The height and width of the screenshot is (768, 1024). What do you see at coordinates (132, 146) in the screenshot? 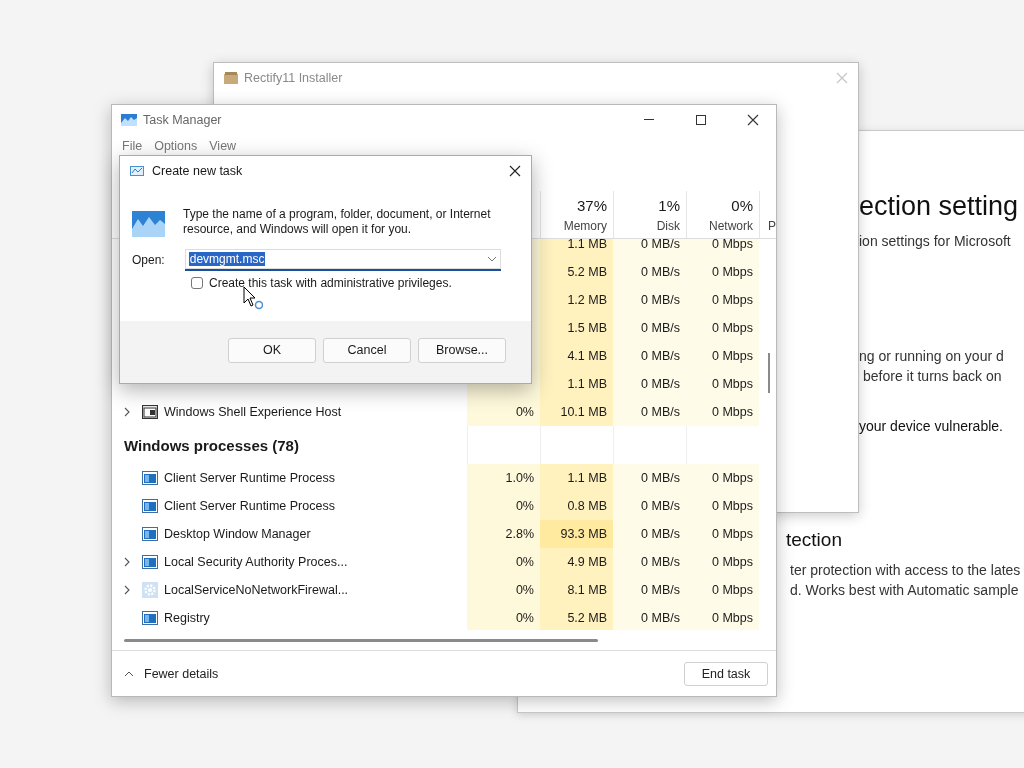
I see `menu-item: File` at bounding box center [132, 146].